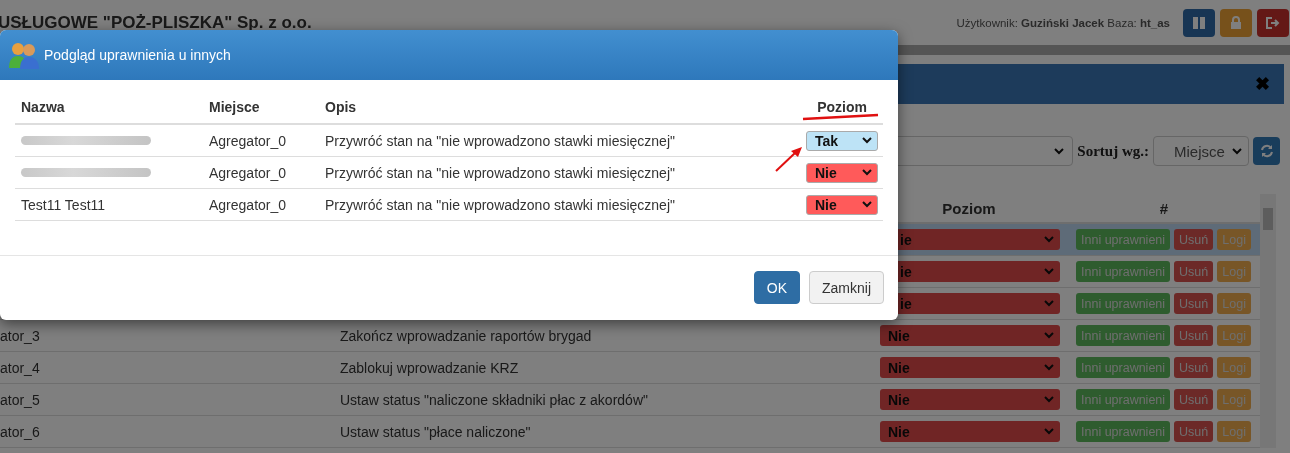  What do you see at coordinates (43, 106) in the screenshot?
I see `column-header: Nazwa` at bounding box center [43, 106].